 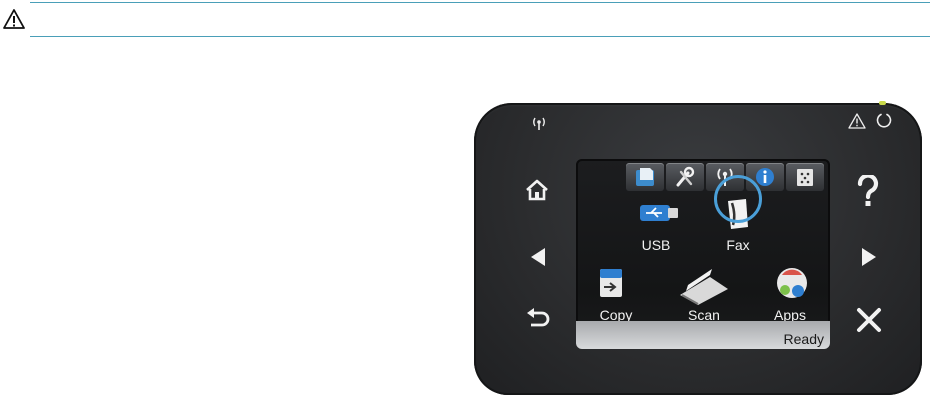 I want to click on wrench-icon, so click(x=685, y=176).